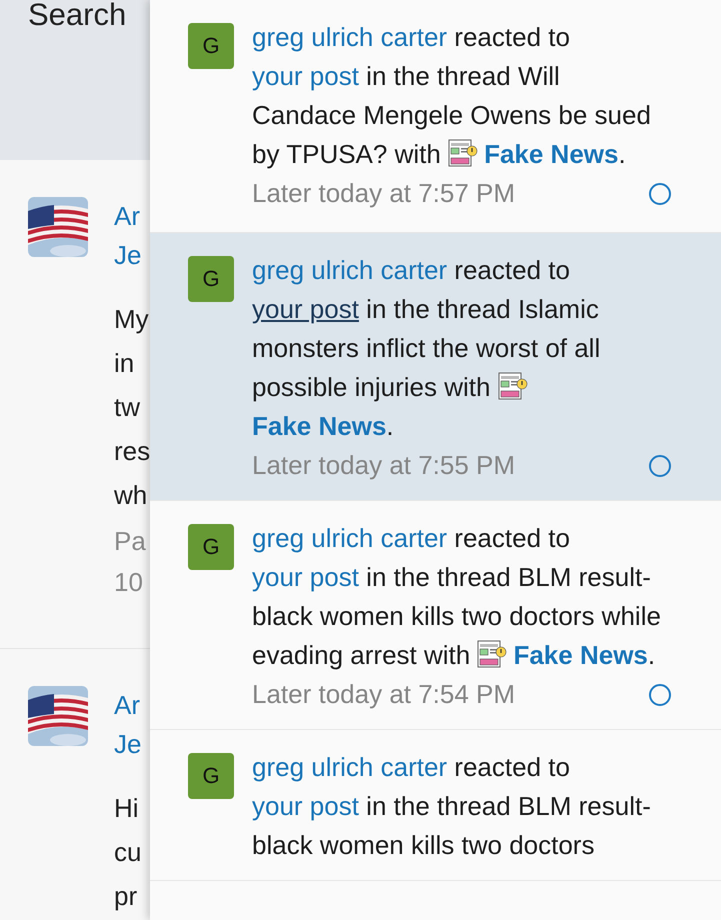 This screenshot has height=920, width=721. Describe the element at coordinates (452, 806) in the screenshot. I see `notification-text: greg ulrich carter reacted to your post in the thread BLM result-black women kills two doctors` at that location.